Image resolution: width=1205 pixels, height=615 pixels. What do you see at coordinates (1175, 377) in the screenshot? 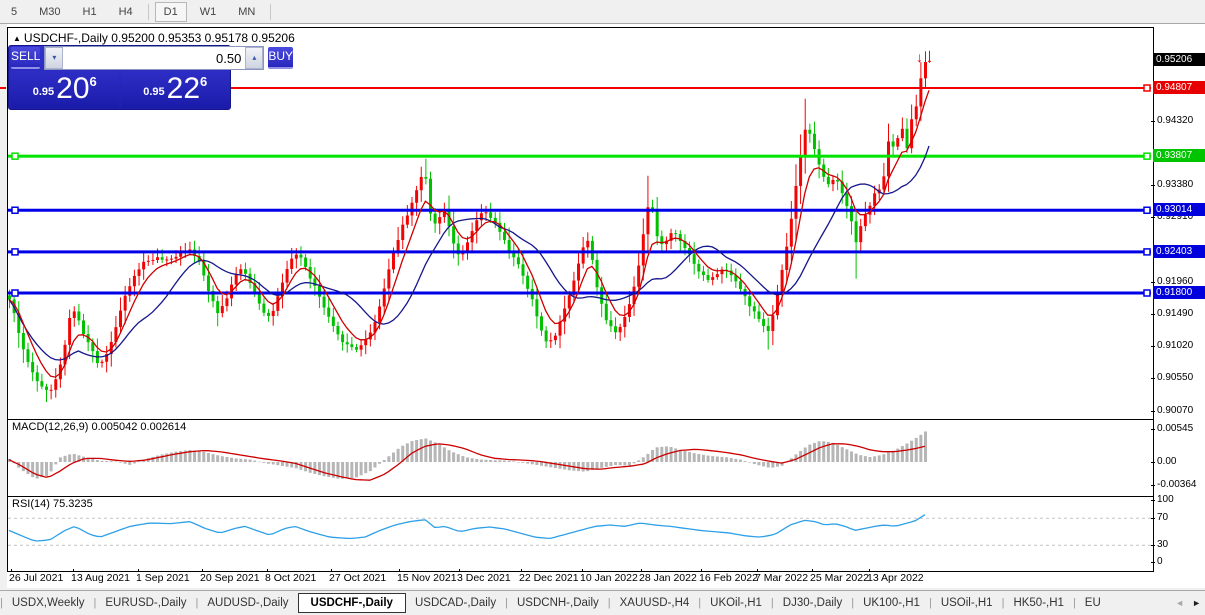
I see `y-axis-label: 0.90550` at bounding box center [1175, 377].